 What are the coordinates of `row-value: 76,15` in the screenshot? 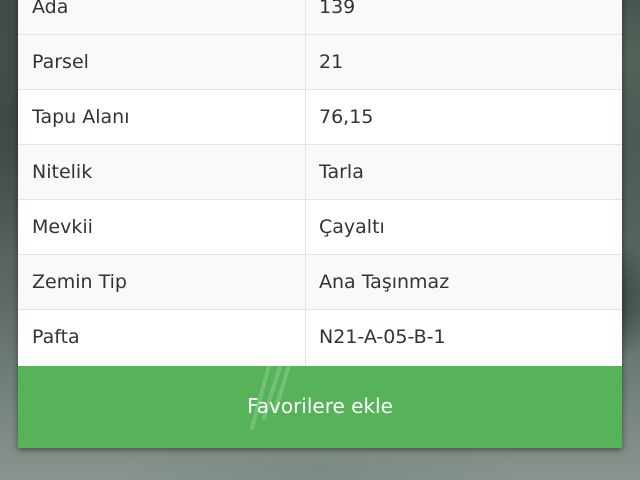 It's located at (346, 117).